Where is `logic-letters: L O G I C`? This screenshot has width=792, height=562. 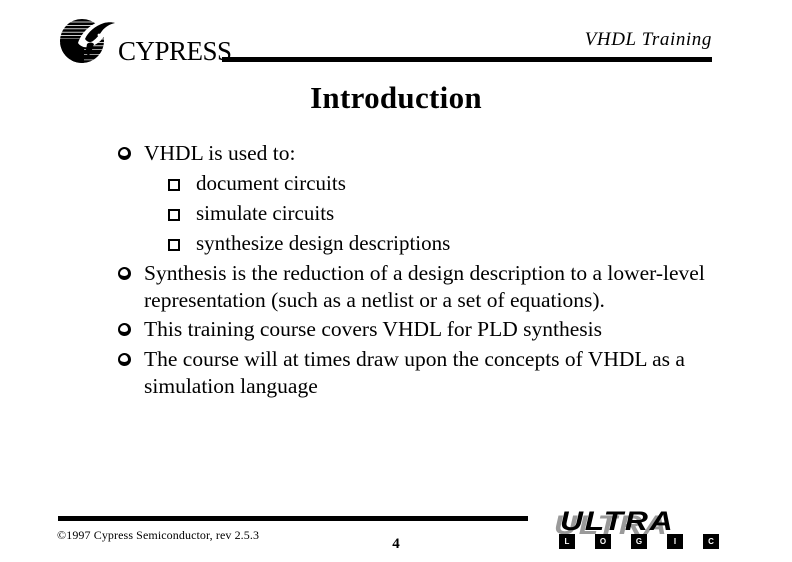
logic-letters: L O G I C is located at coordinates (639, 541).